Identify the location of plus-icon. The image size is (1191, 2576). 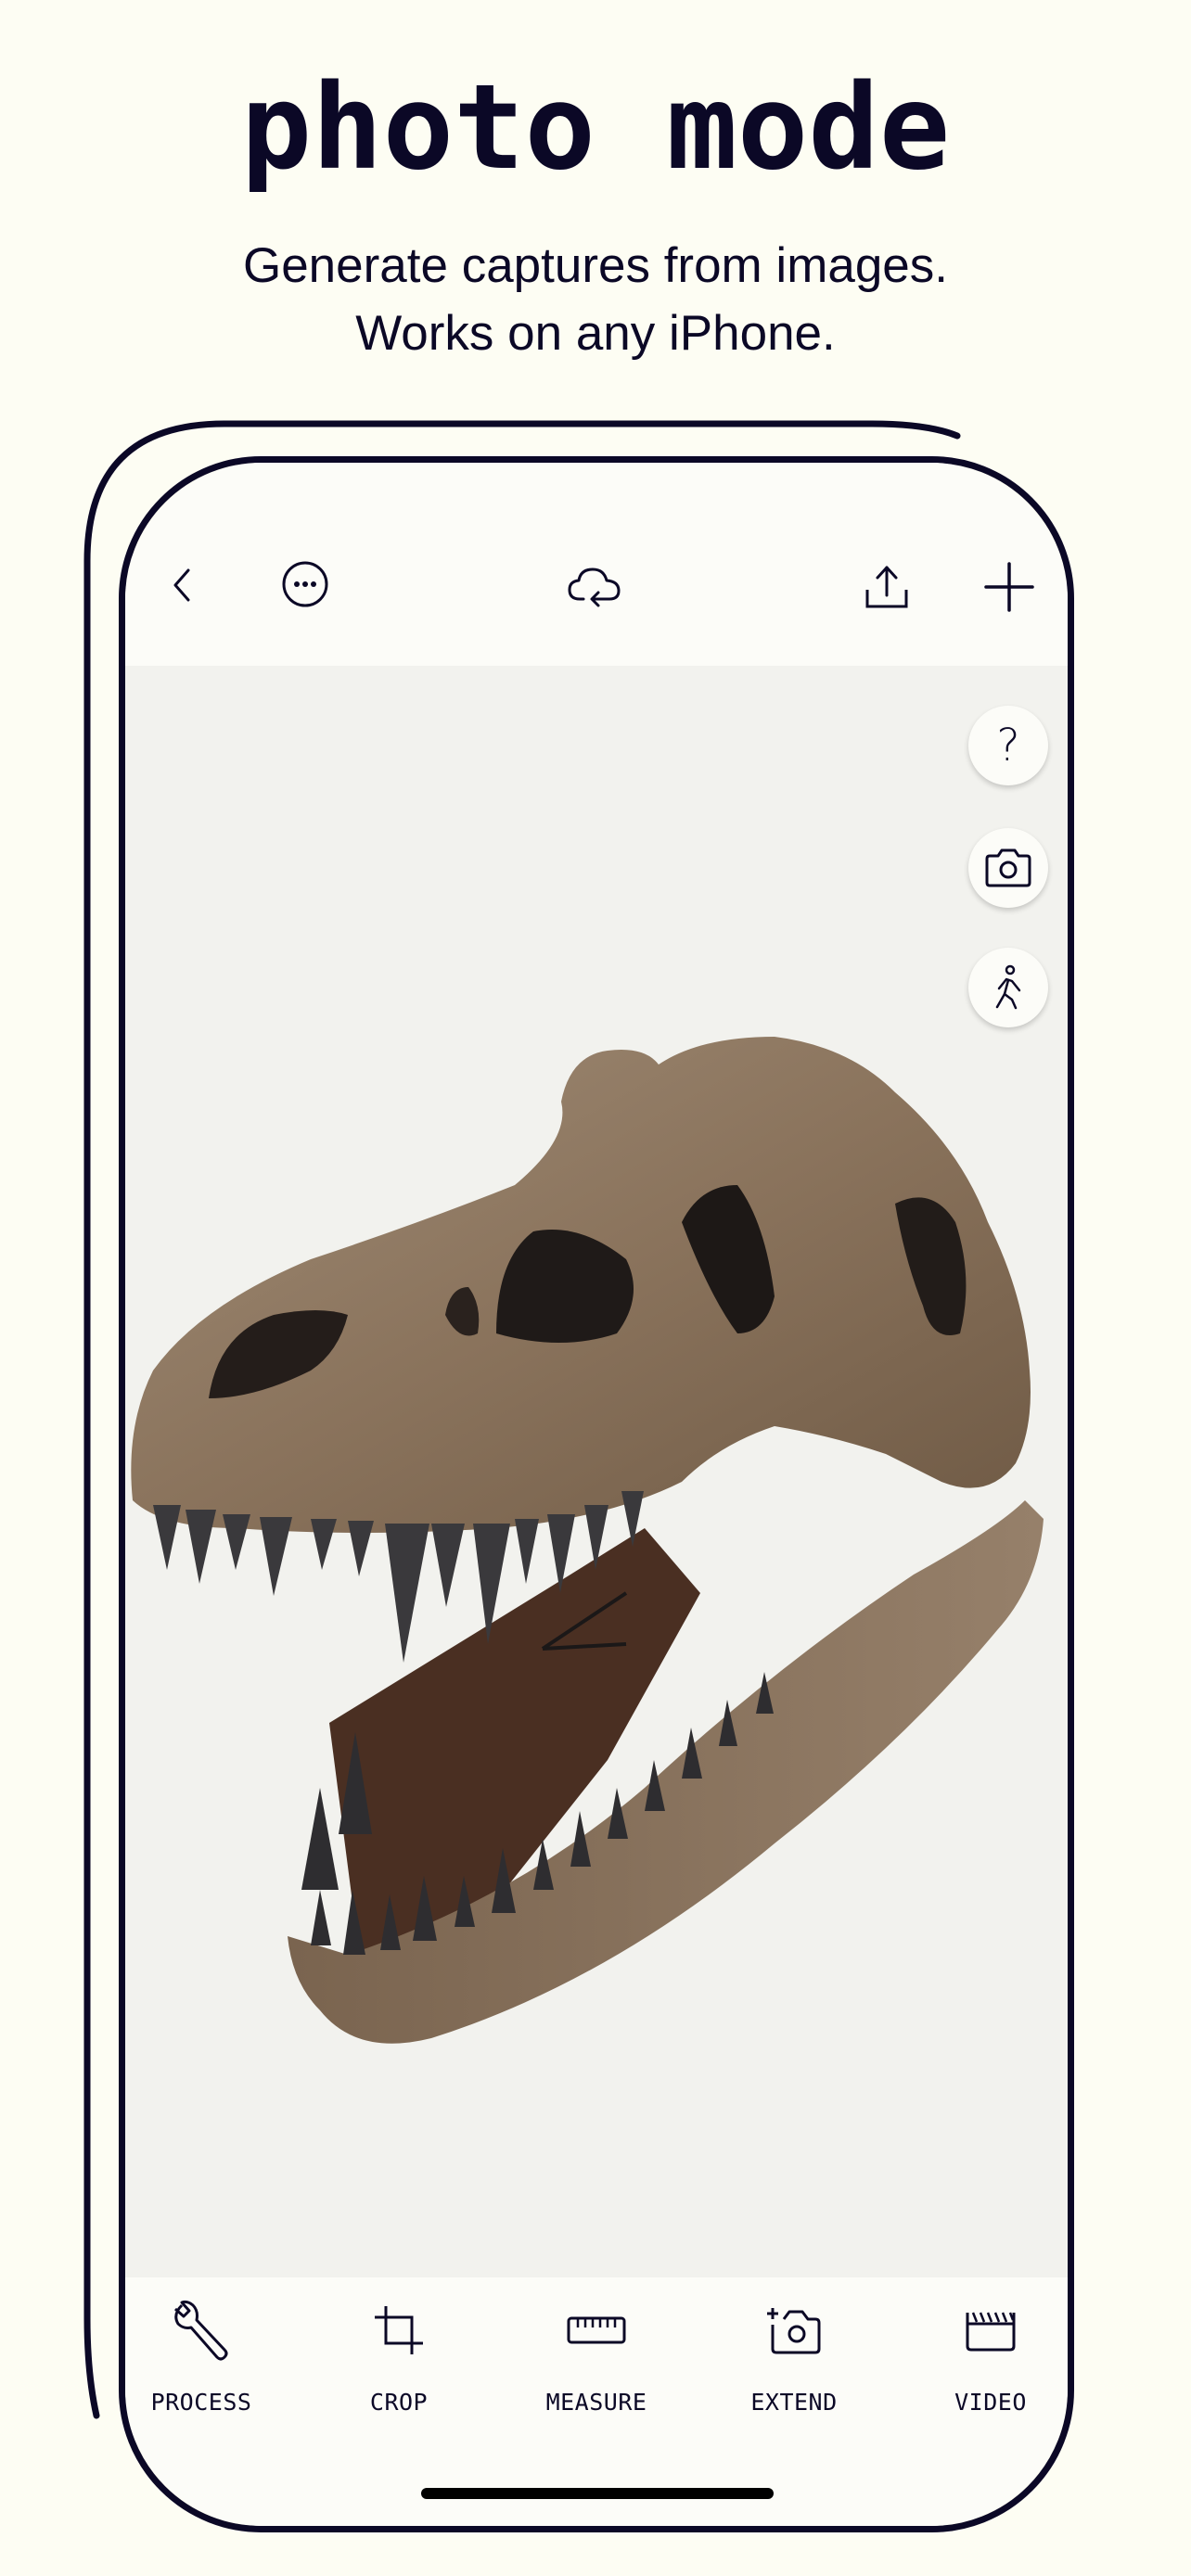
(1009, 587).